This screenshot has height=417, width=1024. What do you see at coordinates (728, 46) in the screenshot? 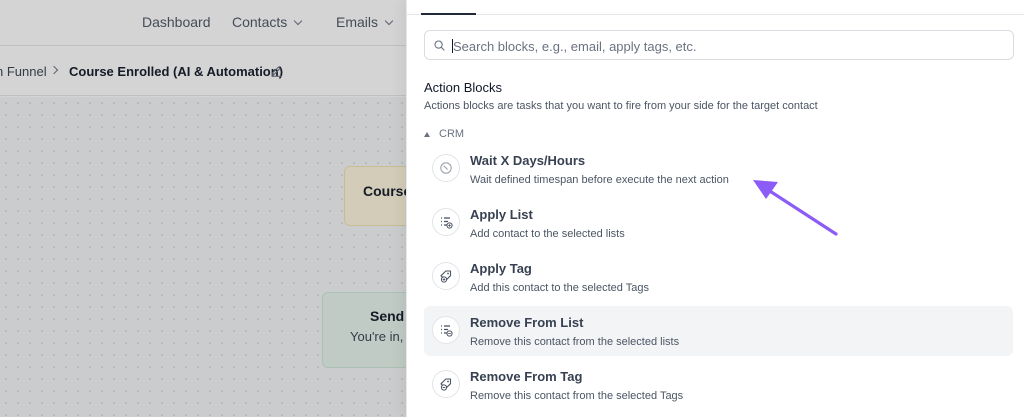
I see `search-input` at bounding box center [728, 46].